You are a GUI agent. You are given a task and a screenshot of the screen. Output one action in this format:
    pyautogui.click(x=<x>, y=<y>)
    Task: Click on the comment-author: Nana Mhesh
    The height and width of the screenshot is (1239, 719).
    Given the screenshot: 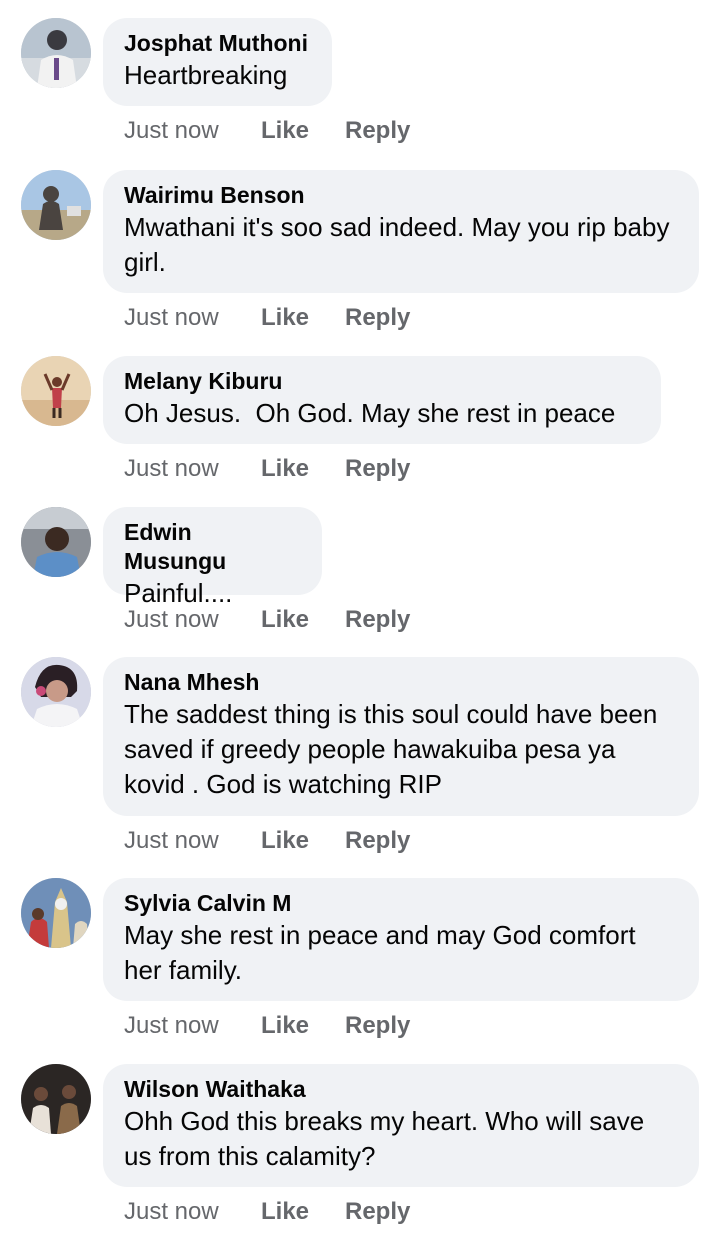 What is the action you would take?
    pyautogui.click(x=400, y=682)
    